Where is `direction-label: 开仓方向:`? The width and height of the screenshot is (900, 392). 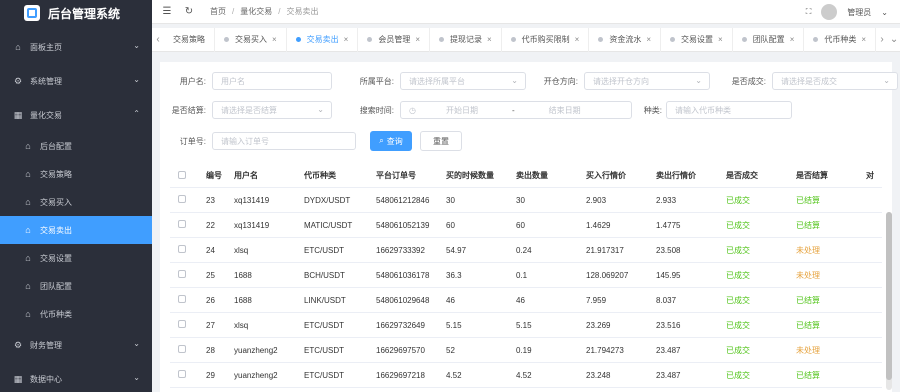 direction-label: 开仓方向: is located at coordinates (560, 81).